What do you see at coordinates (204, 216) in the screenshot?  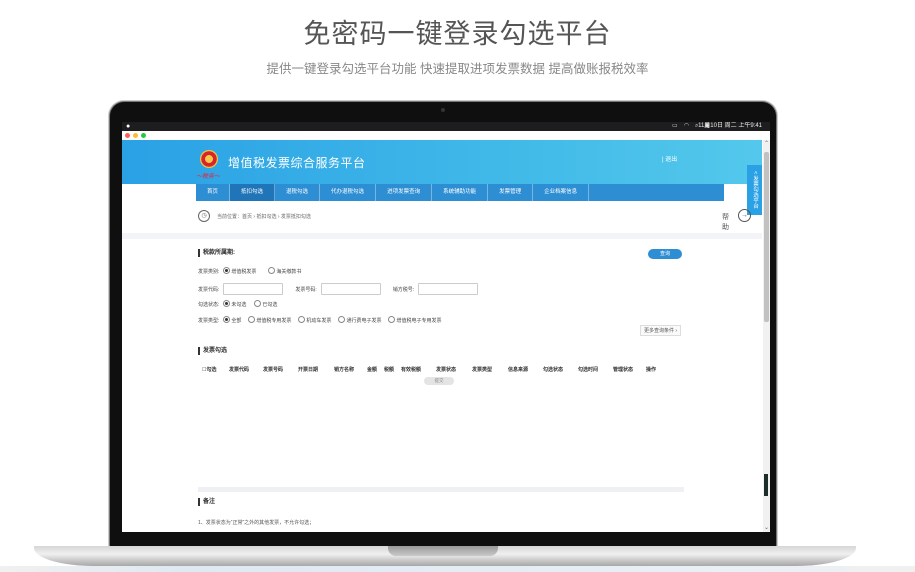 I see `location-icon: ◷` at bounding box center [204, 216].